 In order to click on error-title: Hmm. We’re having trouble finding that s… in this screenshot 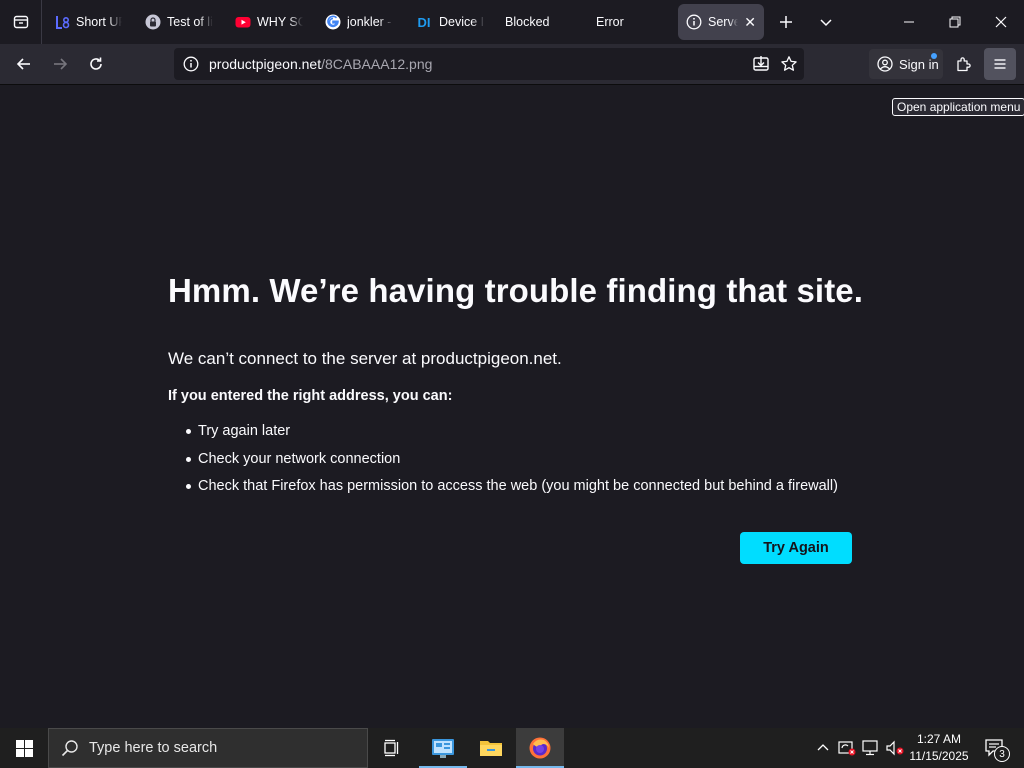, I will do `click(516, 290)`.